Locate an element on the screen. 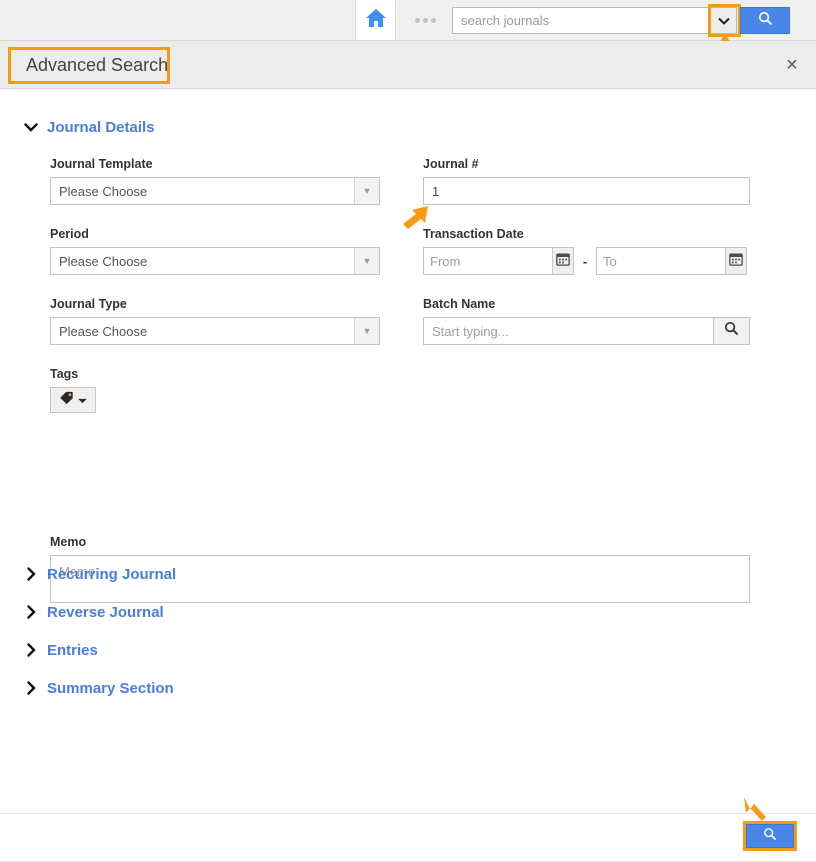  field-label: Journal # is located at coordinates (451, 164).